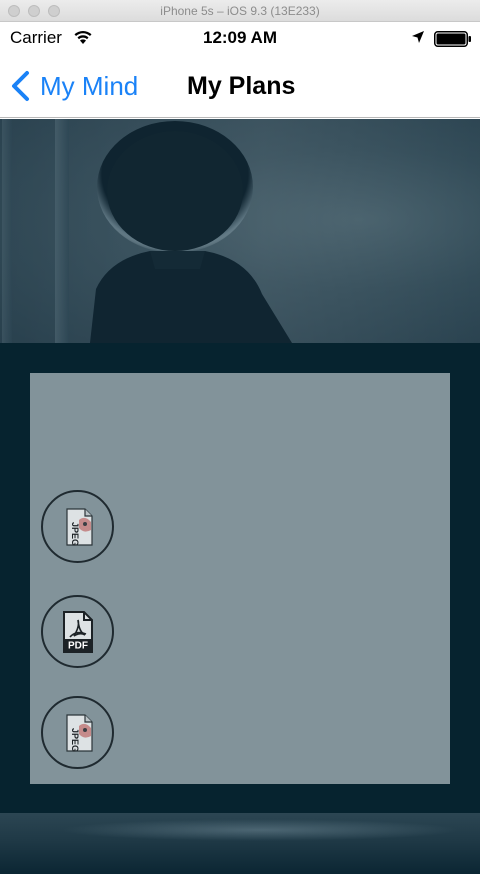 This screenshot has width=480, height=874. I want to click on location-icon, so click(418, 37).